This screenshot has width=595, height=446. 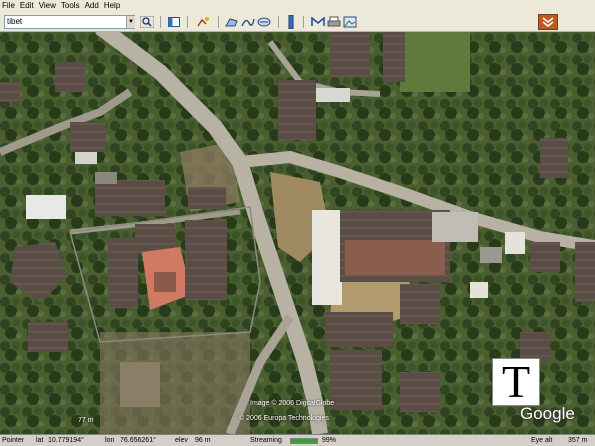 I want to click on sidebar-icon, so click(x=174, y=22).